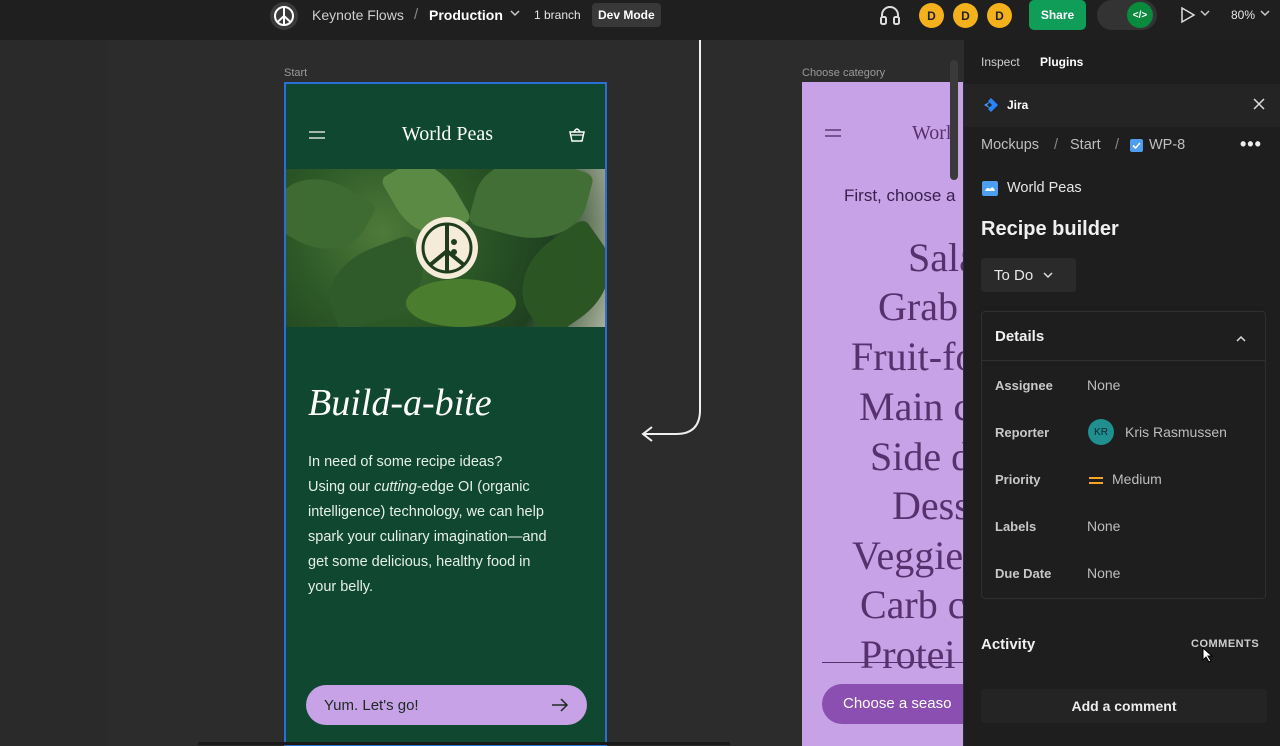 The height and width of the screenshot is (746, 1280). What do you see at coordinates (1008, 644) in the screenshot?
I see `activity-title: Activity` at bounding box center [1008, 644].